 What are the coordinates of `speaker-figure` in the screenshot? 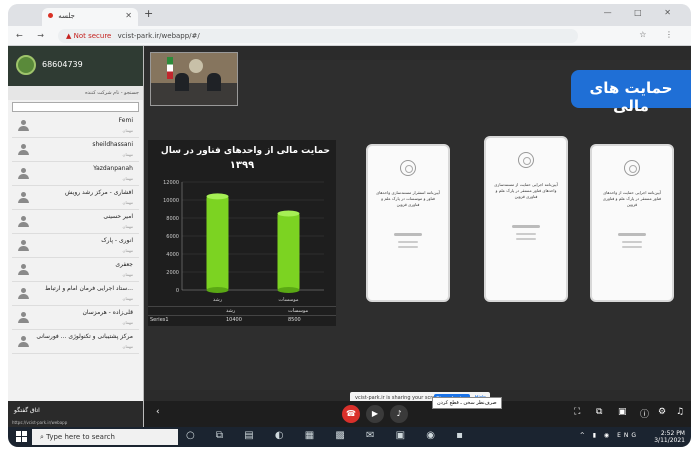 It's located at (182, 82).